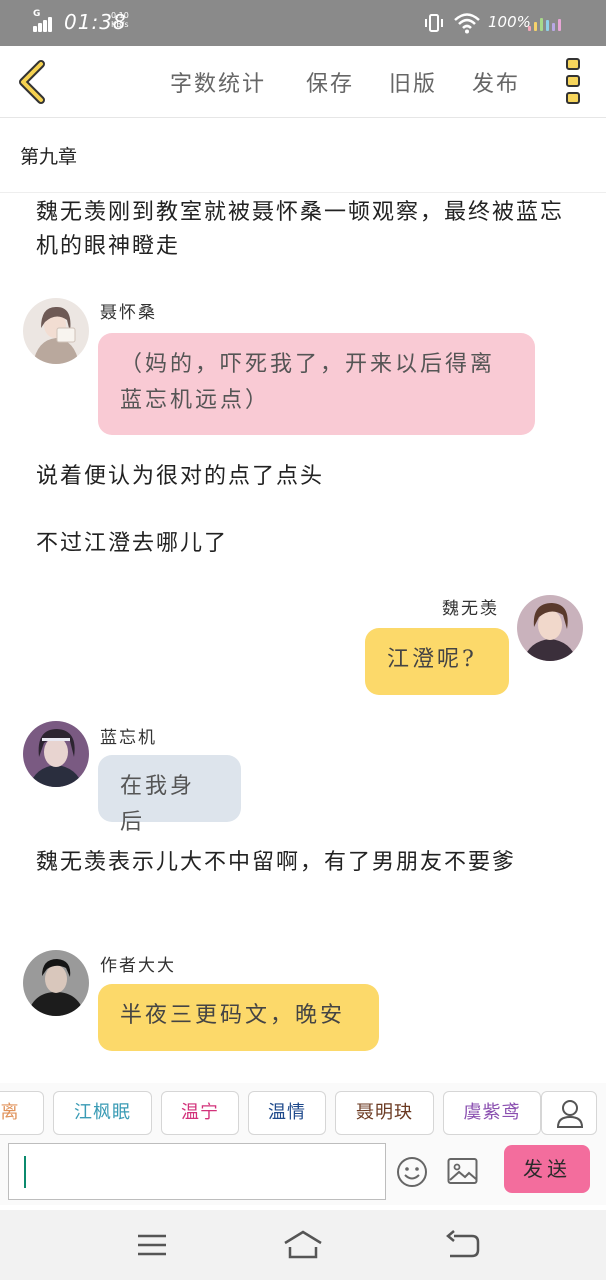 The image size is (606, 1280). What do you see at coordinates (303, 155) in the screenshot?
I see `chapter-header: 第九章` at bounding box center [303, 155].